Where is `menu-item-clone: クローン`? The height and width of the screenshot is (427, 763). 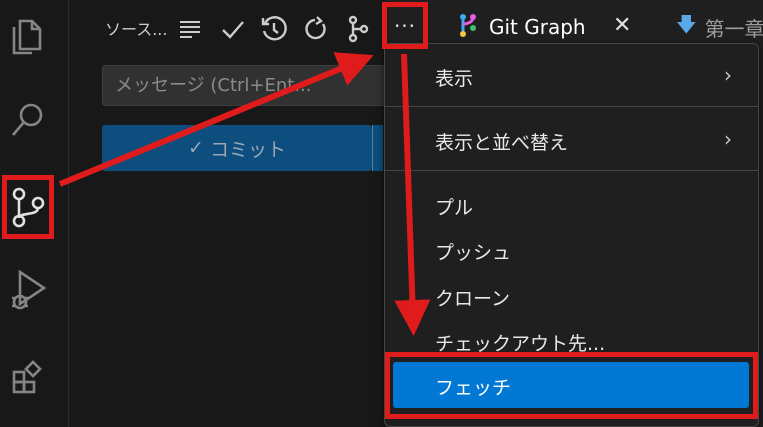 menu-item-clone: クローン is located at coordinates (571, 295).